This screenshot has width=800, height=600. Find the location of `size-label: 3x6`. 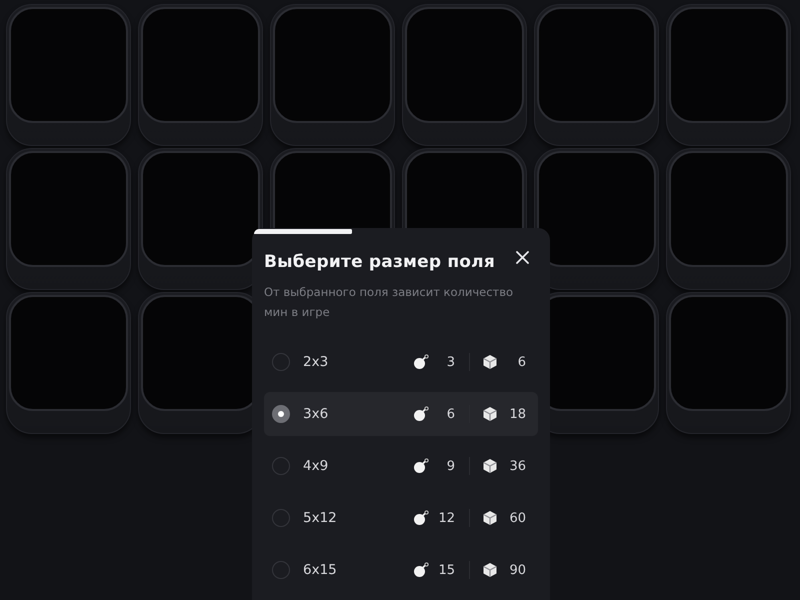

size-label: 3x6 is located at coordinates (316, 414).